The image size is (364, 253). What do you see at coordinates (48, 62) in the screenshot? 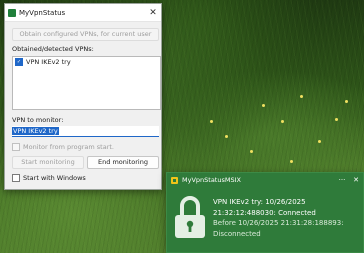
I see `vpn-item-label: VPN IKEv2 try` at bounding box center [48, 62].